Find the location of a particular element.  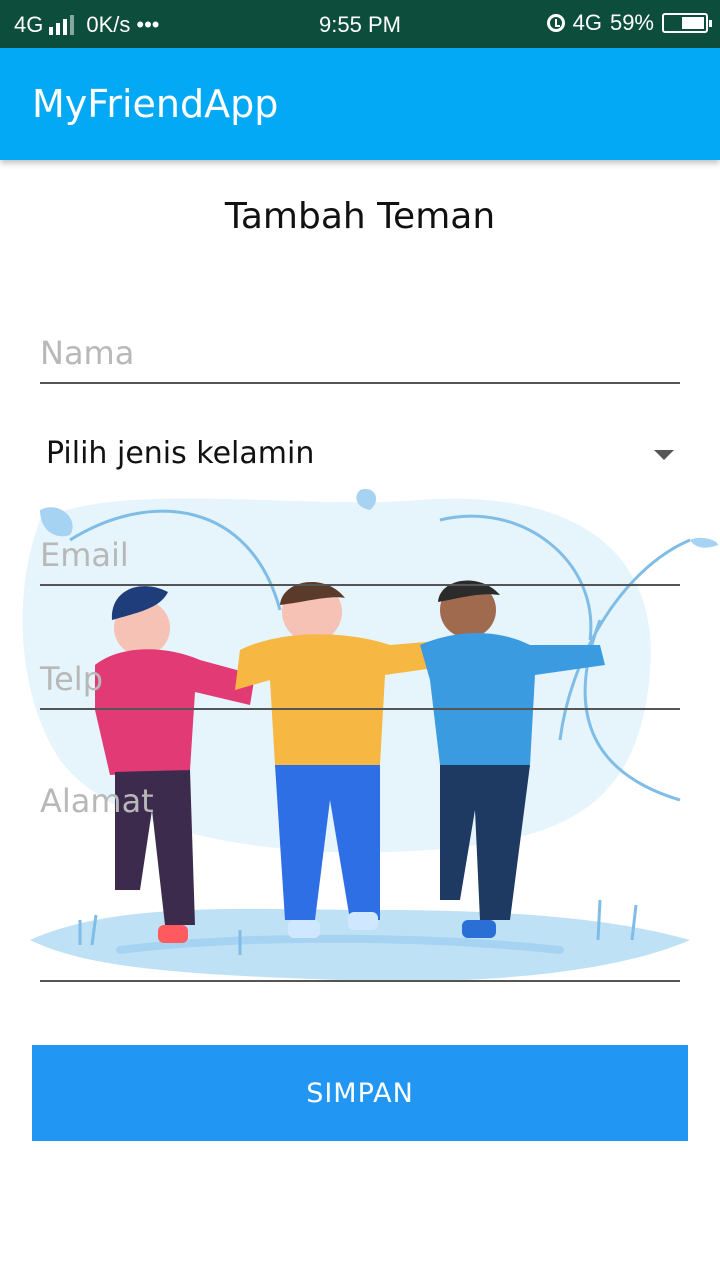

battery-icon is located at coordinates (687, 23).